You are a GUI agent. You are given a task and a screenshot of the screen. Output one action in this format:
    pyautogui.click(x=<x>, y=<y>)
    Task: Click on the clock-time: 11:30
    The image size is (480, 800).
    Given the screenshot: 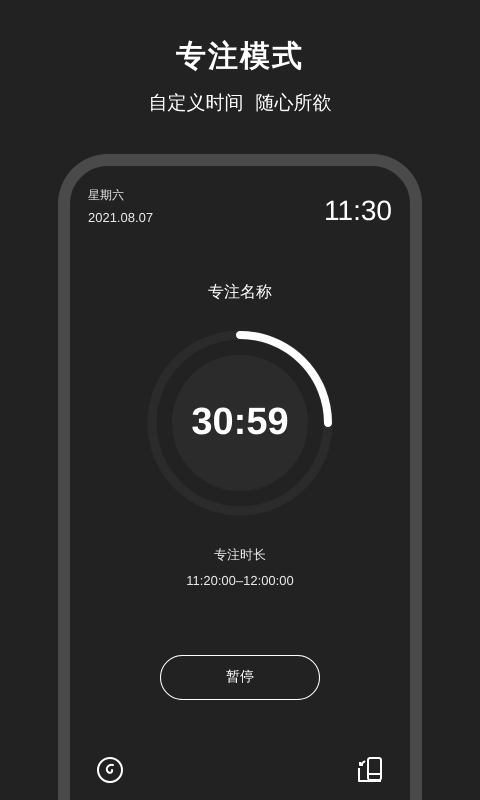 What is the action you would take?
    pyautogui.click(x=358, y=211)
    